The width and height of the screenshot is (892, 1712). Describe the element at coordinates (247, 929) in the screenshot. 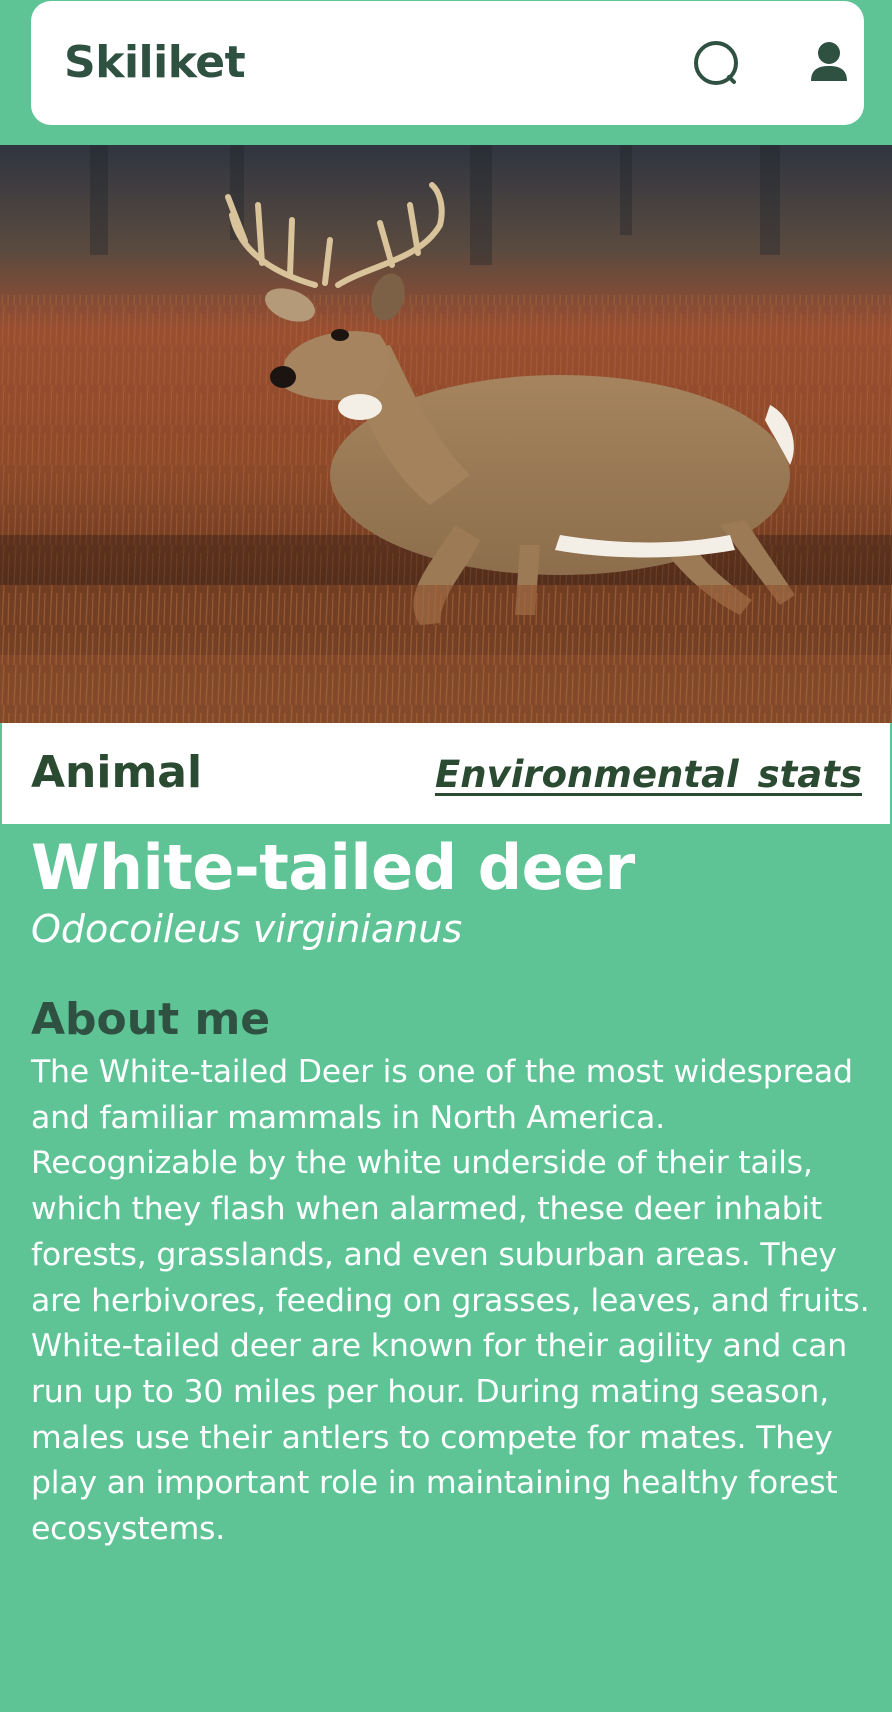

I see `species-scientific-name: Odocoileus virginianus` at that location.